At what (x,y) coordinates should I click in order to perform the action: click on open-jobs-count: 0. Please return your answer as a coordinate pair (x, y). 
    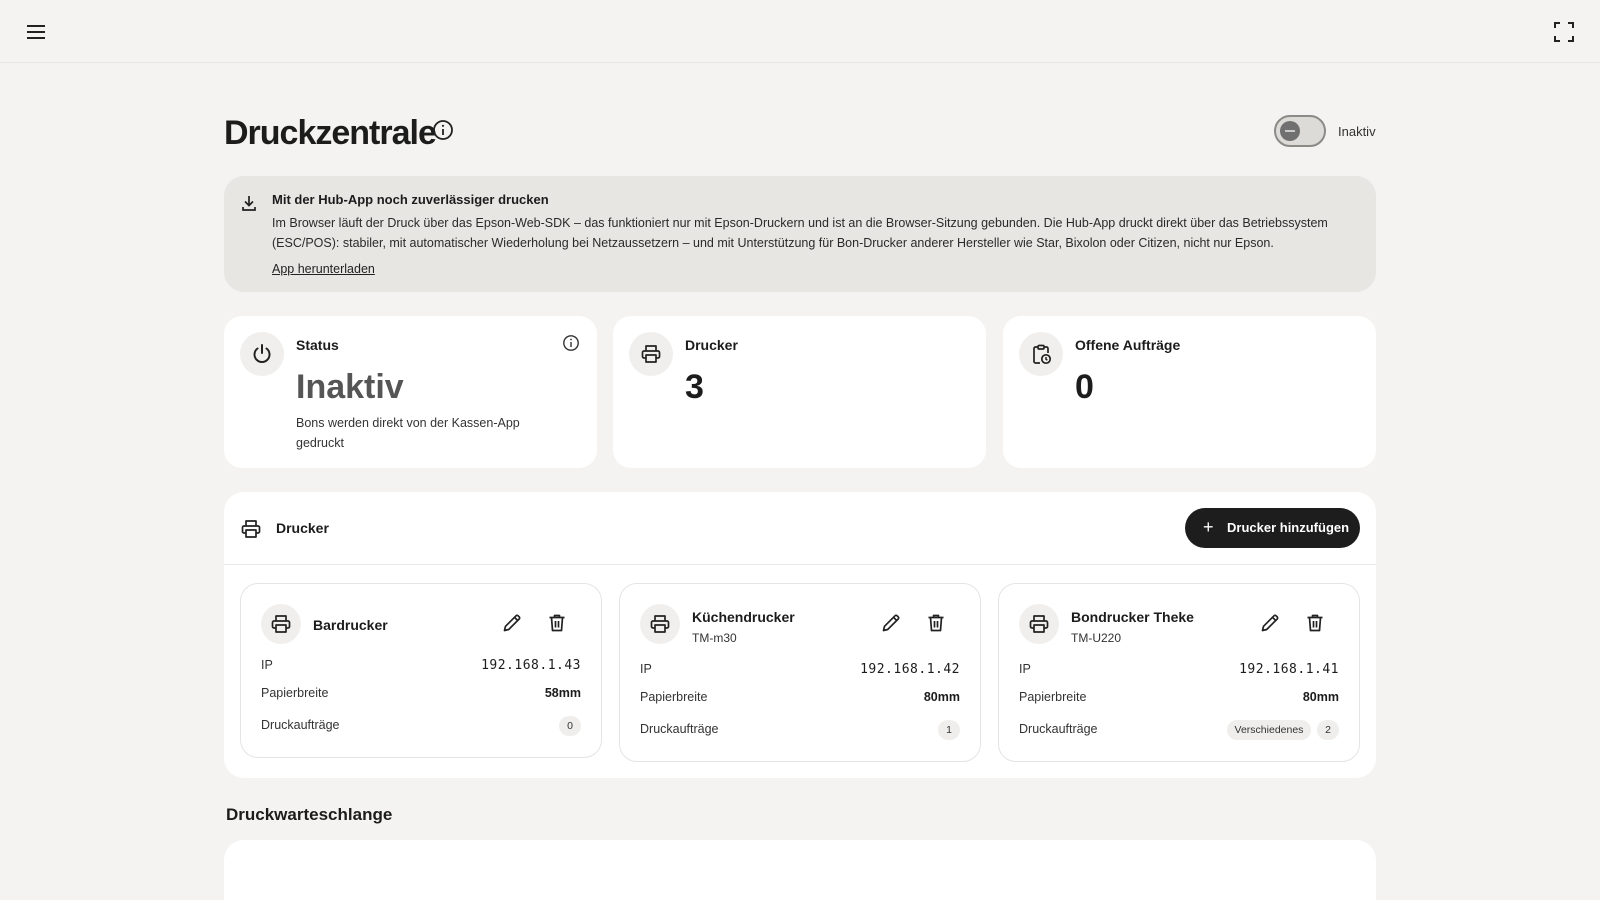
    Looking at the image, I should click on (1084, 387).